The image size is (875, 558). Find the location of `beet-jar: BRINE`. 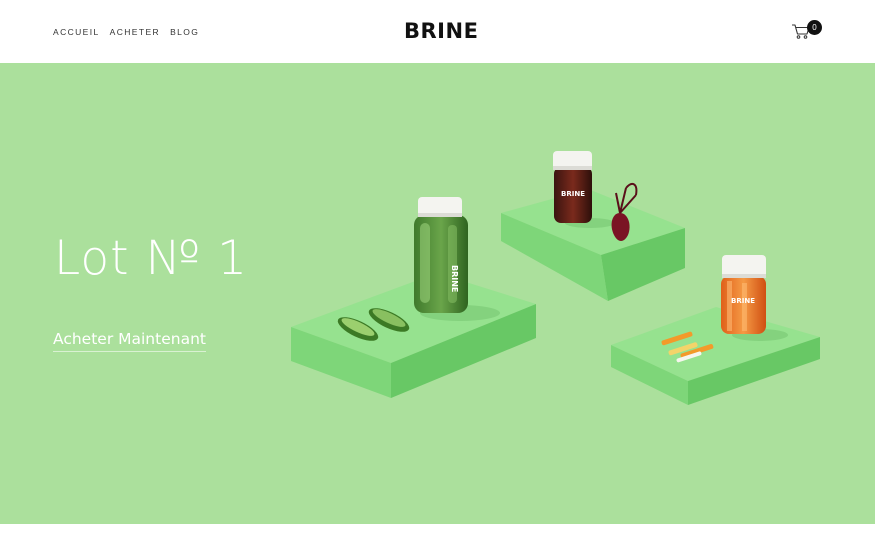

beet-jar: BRINE is located at coordinates (572, 187).